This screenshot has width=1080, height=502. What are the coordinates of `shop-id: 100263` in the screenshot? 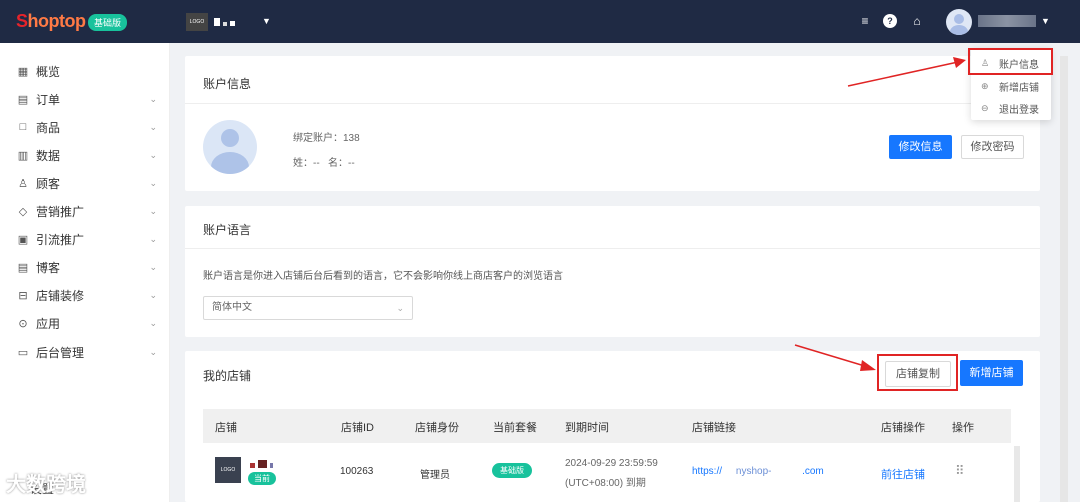 It's located at (357, 471).